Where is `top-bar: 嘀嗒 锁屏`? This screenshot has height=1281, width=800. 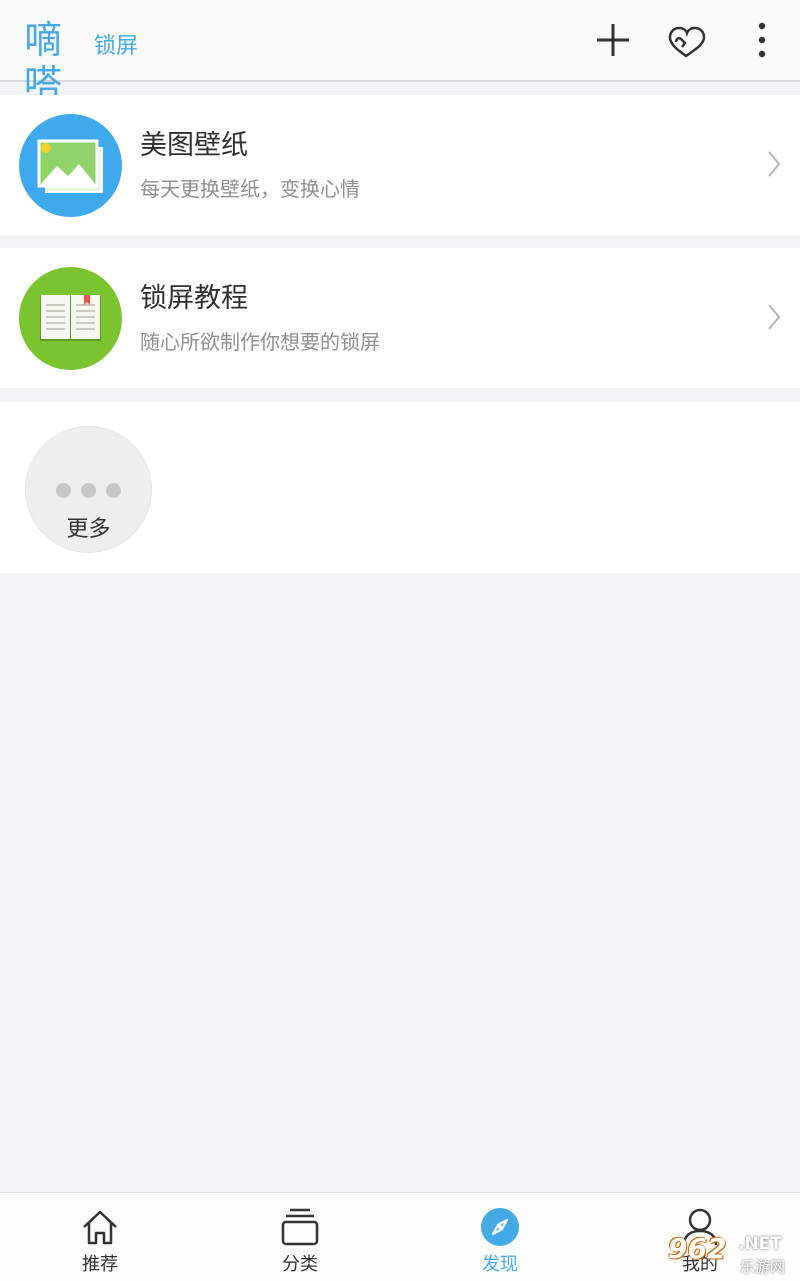
top-bar: 嘀嗒 锁屏 is located at coordinates (400, 53).